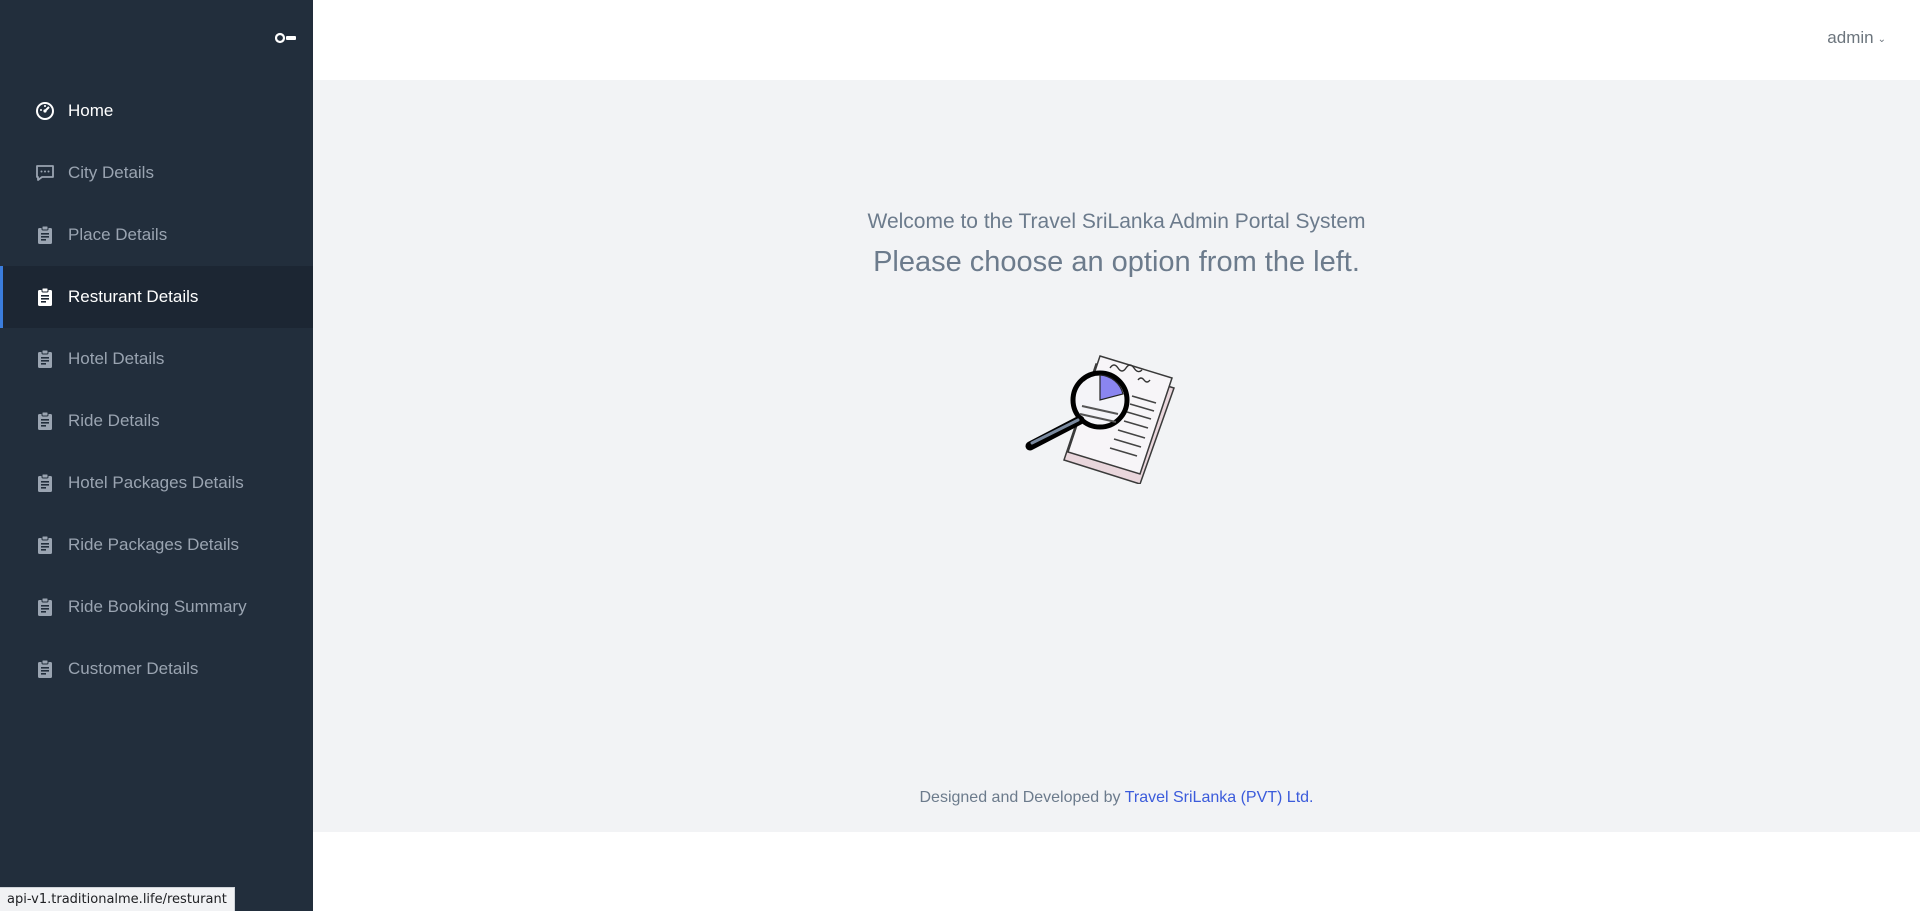  Describe the element at coordinates (114, 420) in the screenshot. I see `sidebar-item-label: Ride Details` at that location.